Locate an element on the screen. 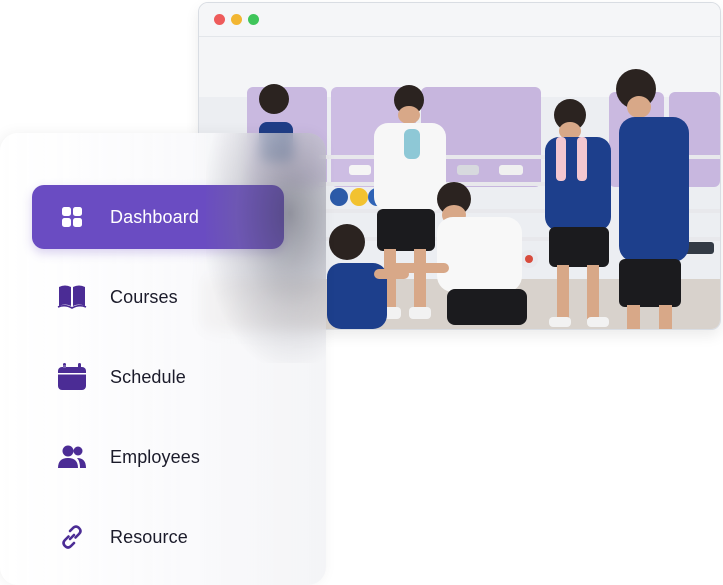 The height and width of the screenshot is (585, 723). book-icon is located at coordinates (72, 297).